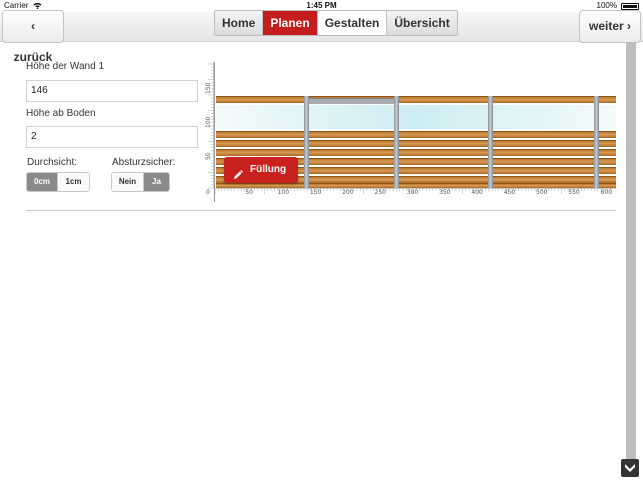  I want to click on y-tick-100: 100, so click(208, 122).